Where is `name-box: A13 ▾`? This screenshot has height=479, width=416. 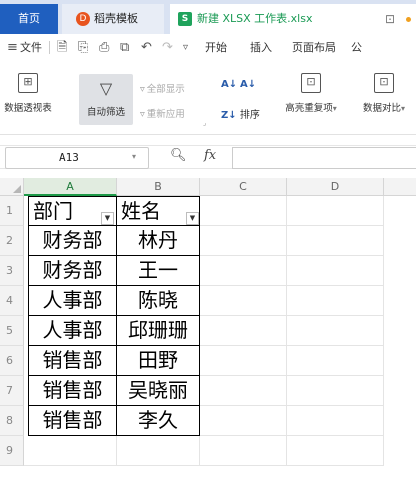
name-box: A13 ▾ is located at coordinates (77, 158).